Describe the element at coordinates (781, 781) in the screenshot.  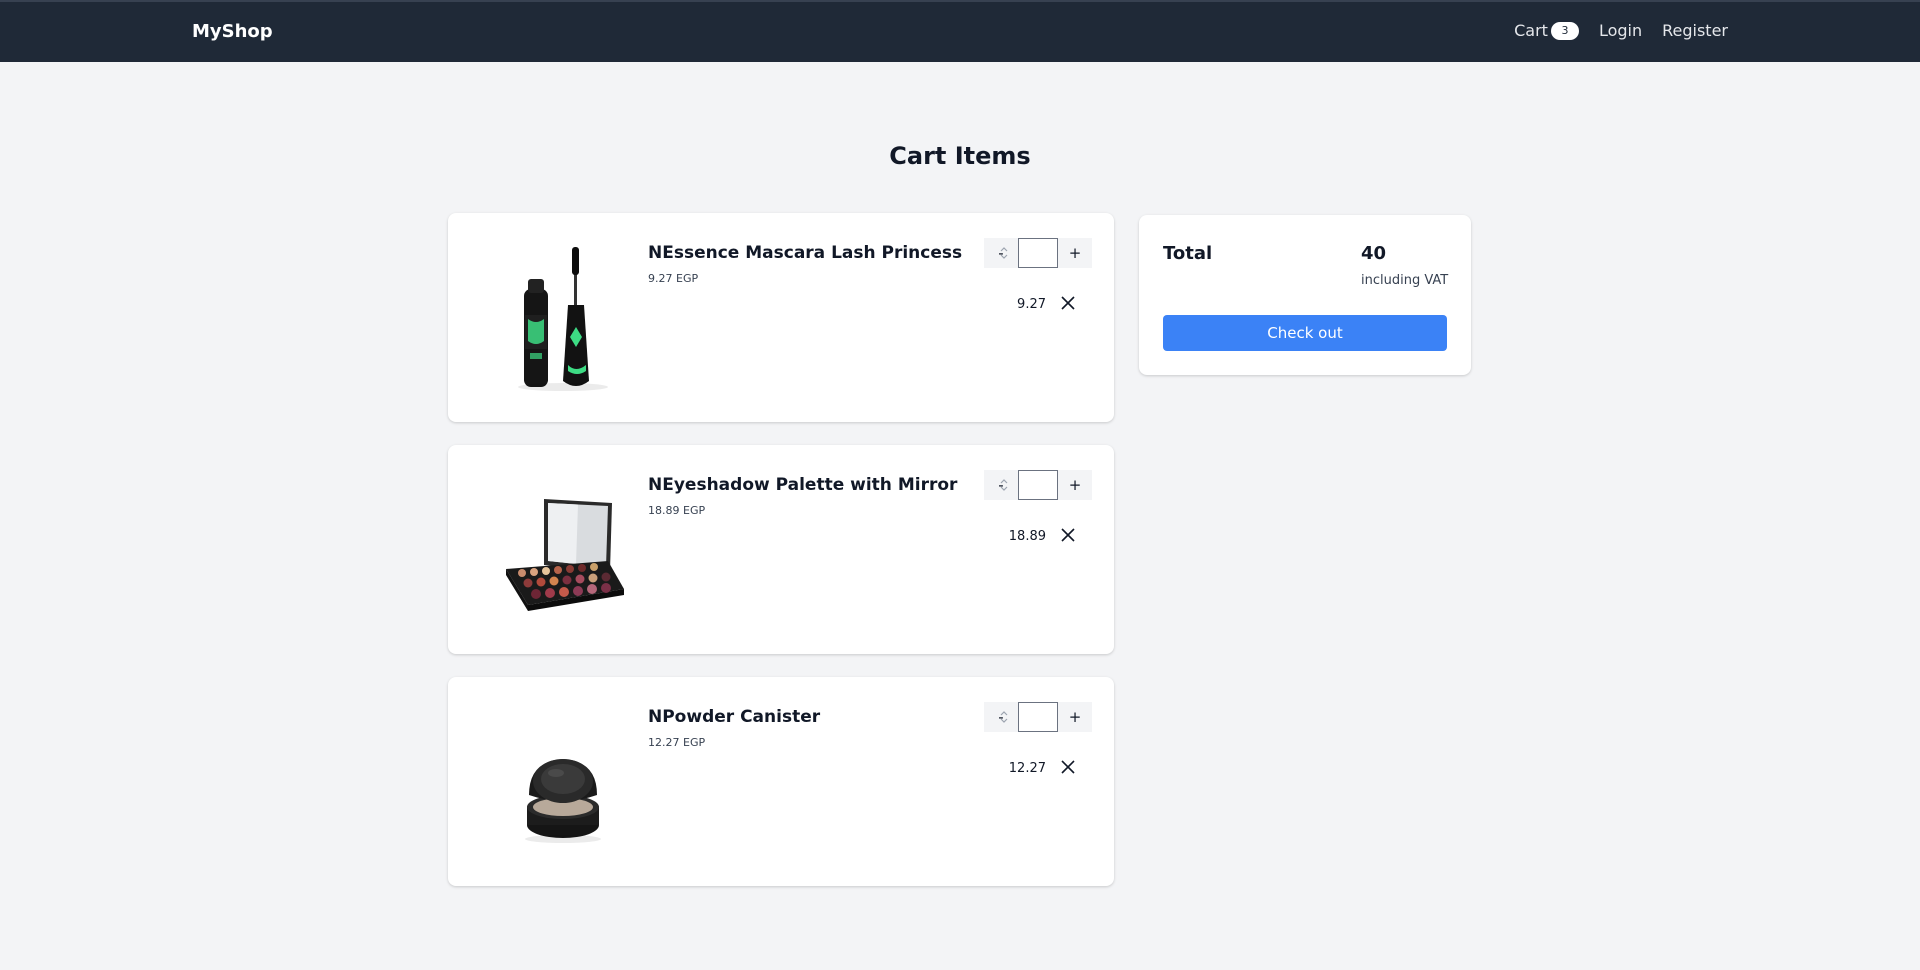
I see `cart-item: NPowder Canister 12.27 EGP - + 12.27` at that location.